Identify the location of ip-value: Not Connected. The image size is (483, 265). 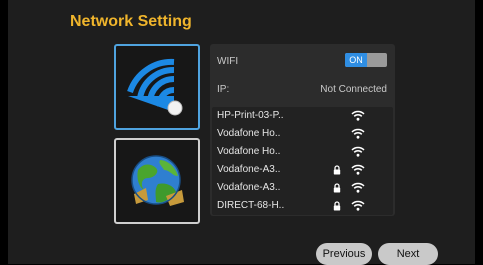
(353, 89).